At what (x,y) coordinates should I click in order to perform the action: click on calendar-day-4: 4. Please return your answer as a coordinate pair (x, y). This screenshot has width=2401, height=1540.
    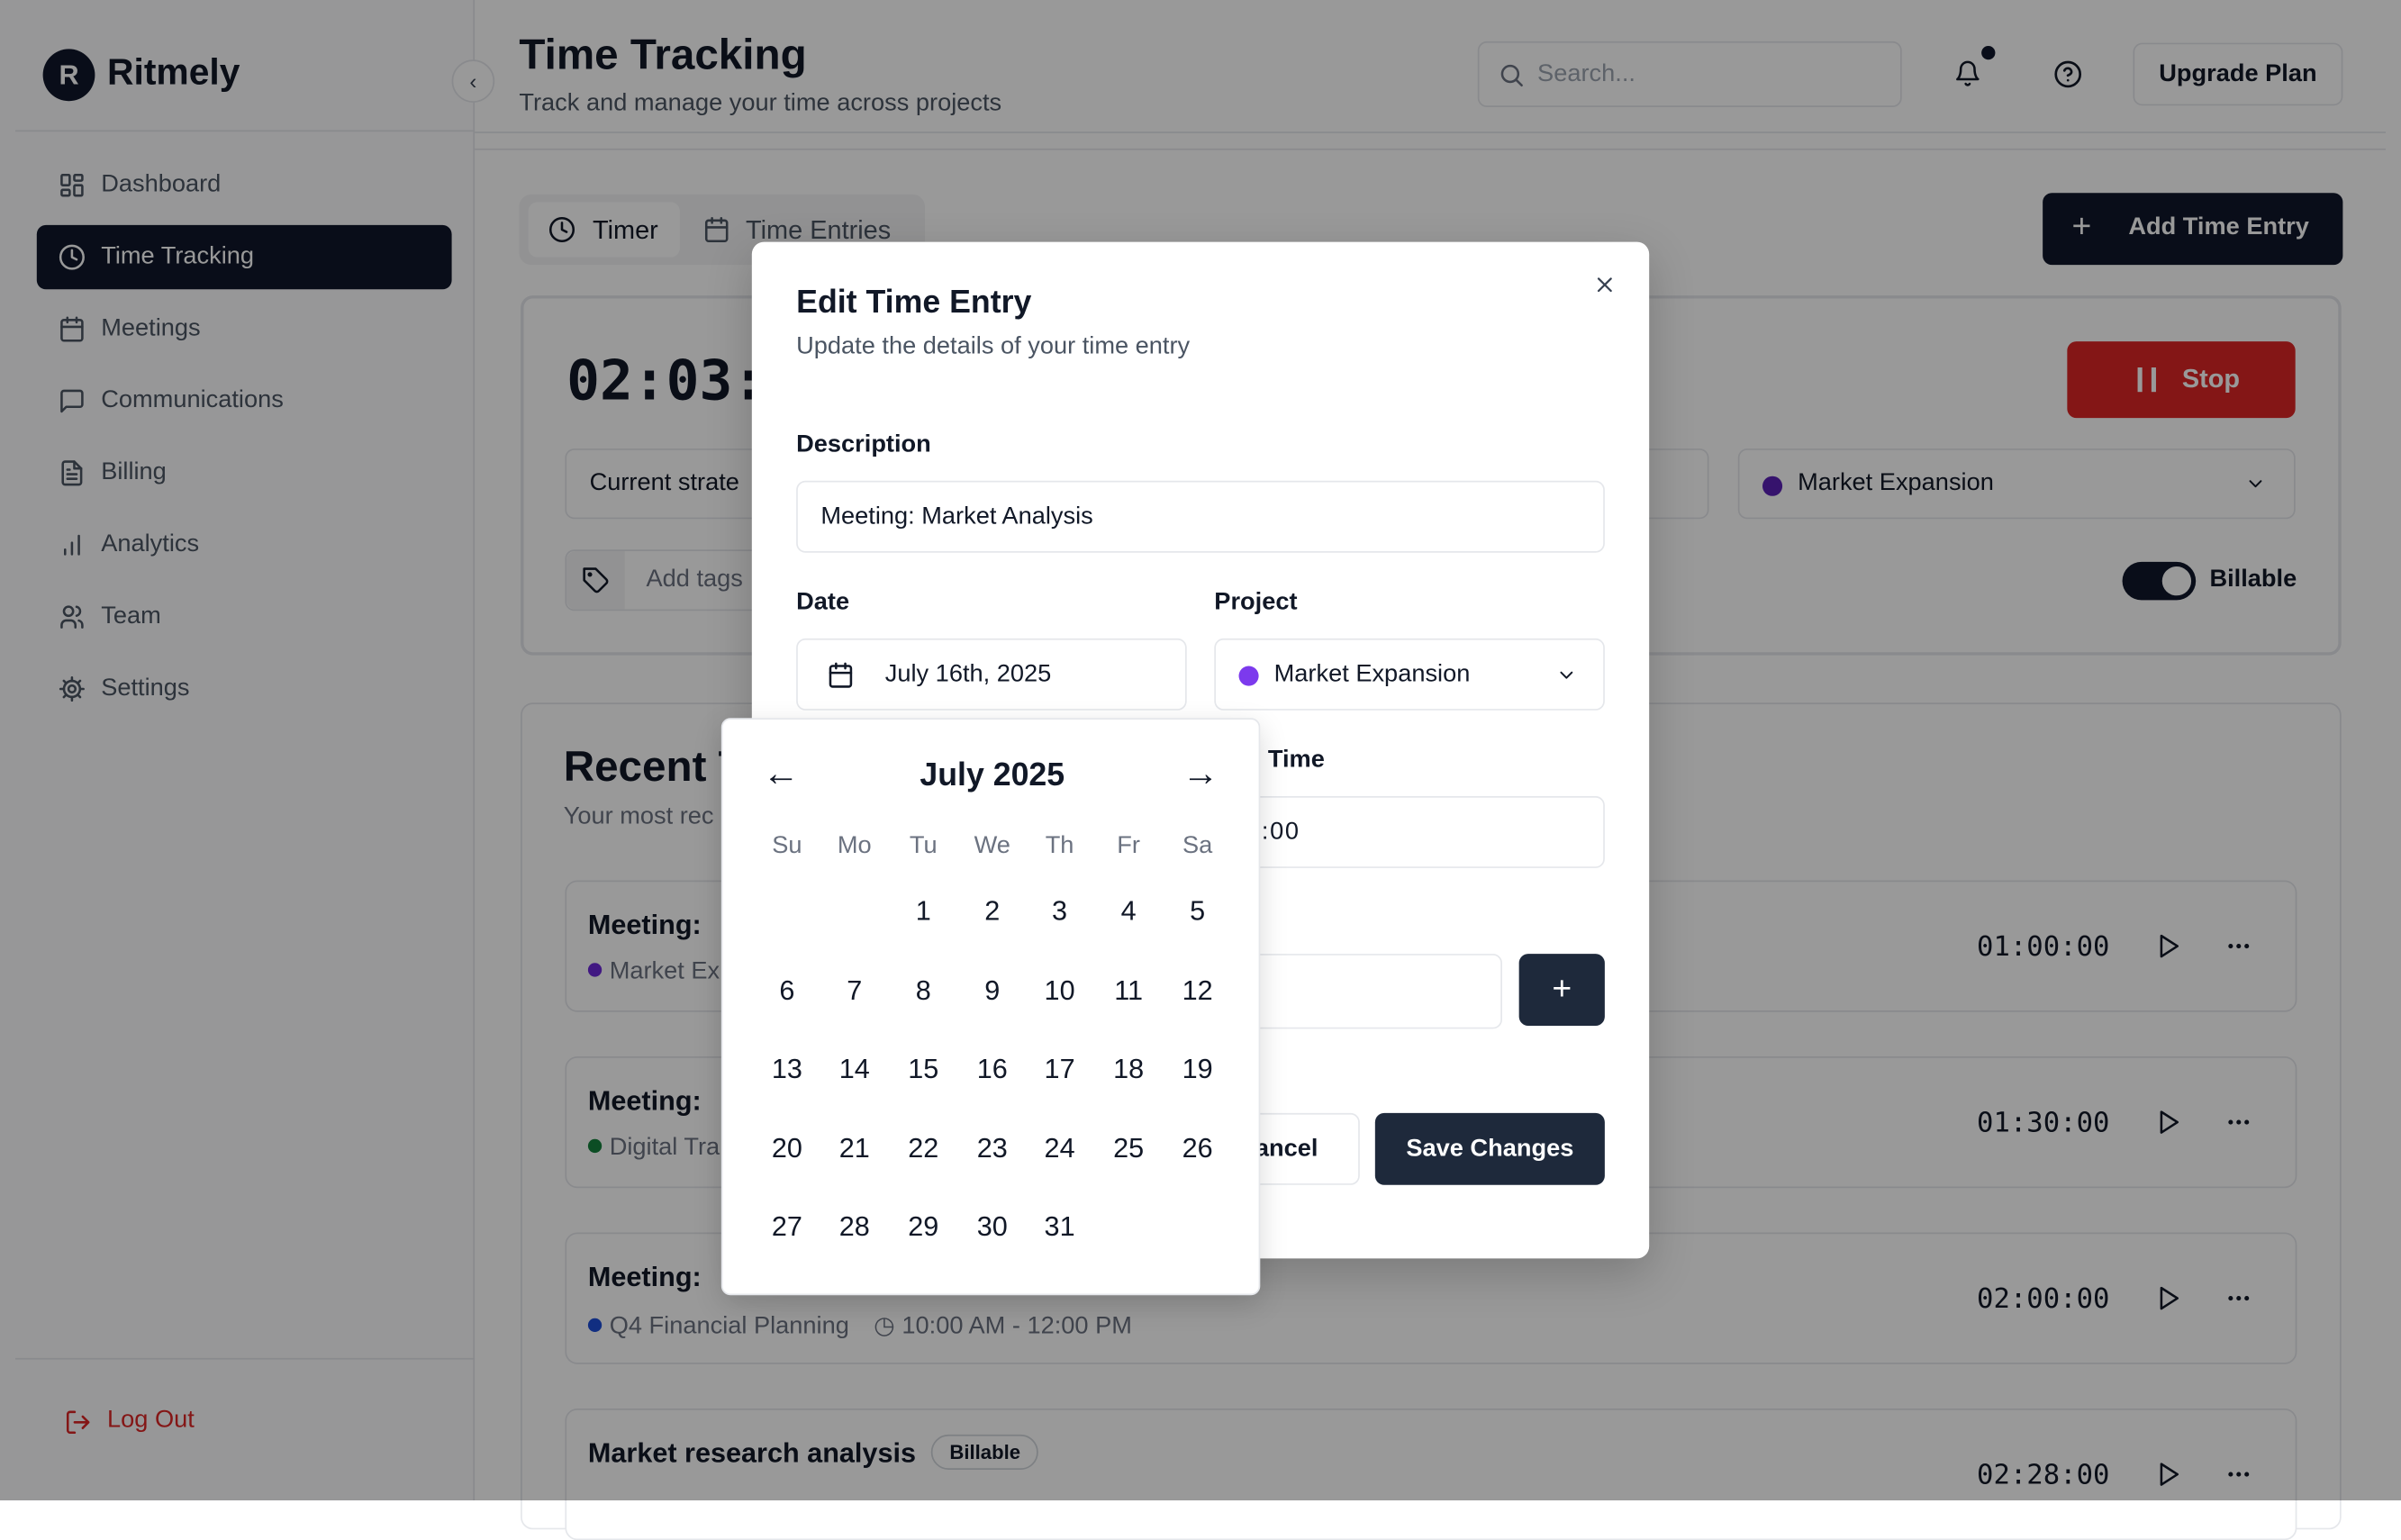
    Looking at the image, I should click on (1128, 911).